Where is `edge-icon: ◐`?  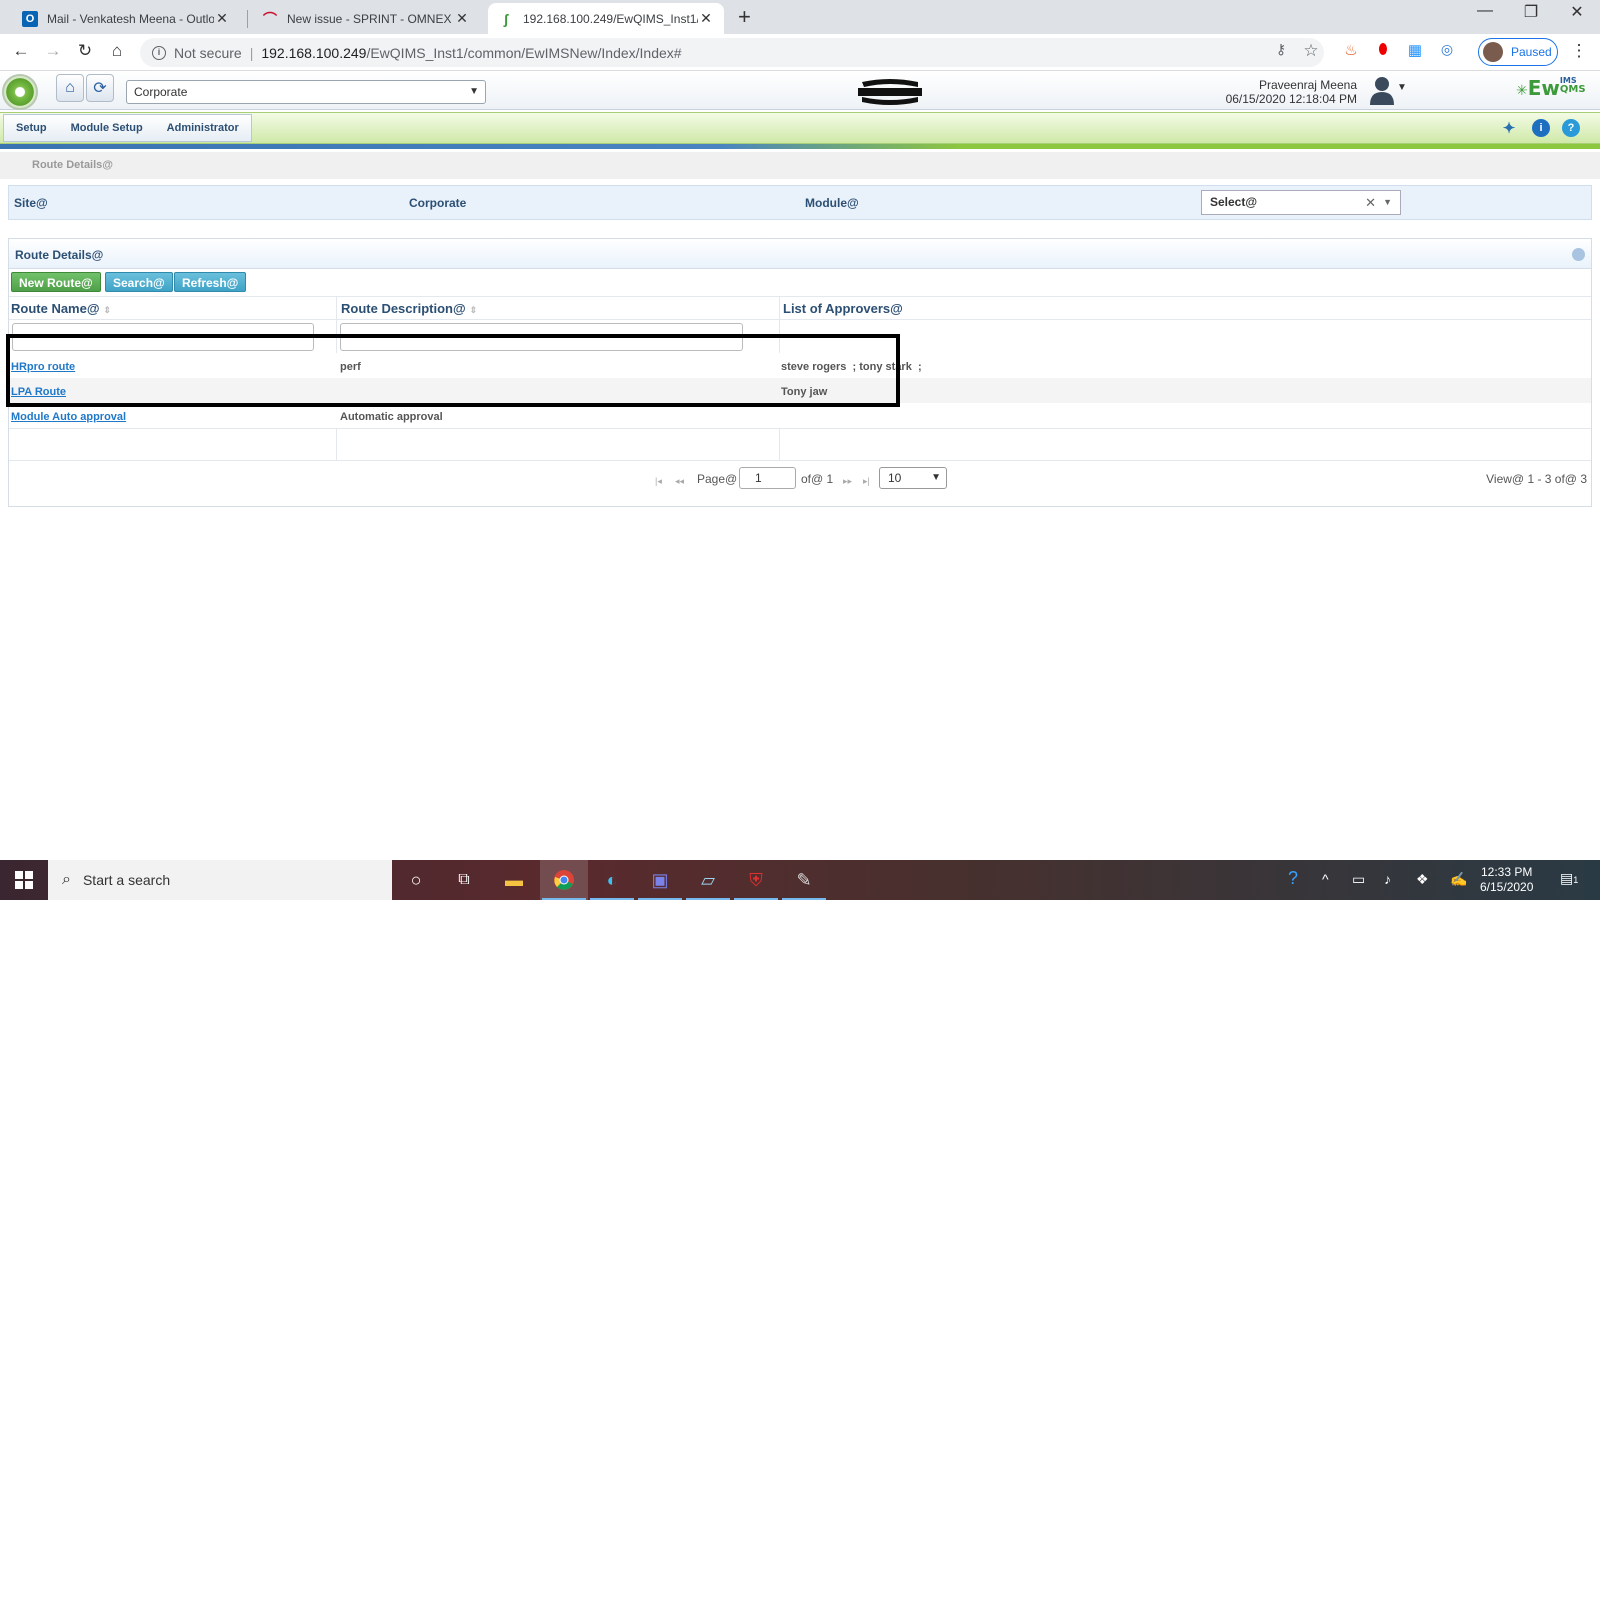
edge-icon: ◐ is located at coordinates (612, 880).